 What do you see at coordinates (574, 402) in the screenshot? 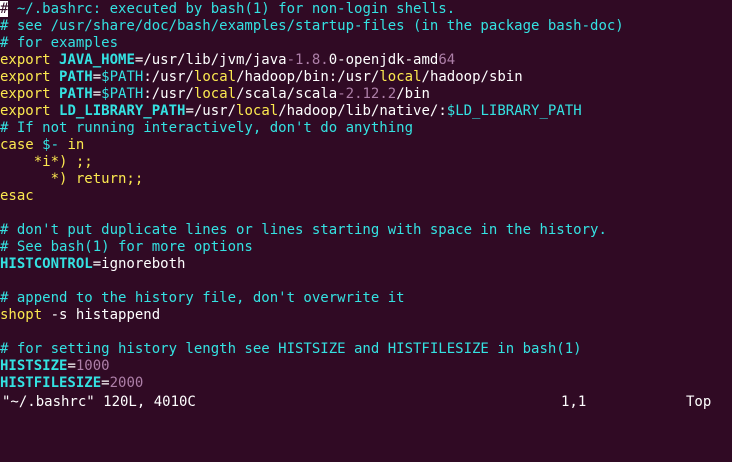
I see `status-cursor-position: 1,1` at bounding box center [574, 402].